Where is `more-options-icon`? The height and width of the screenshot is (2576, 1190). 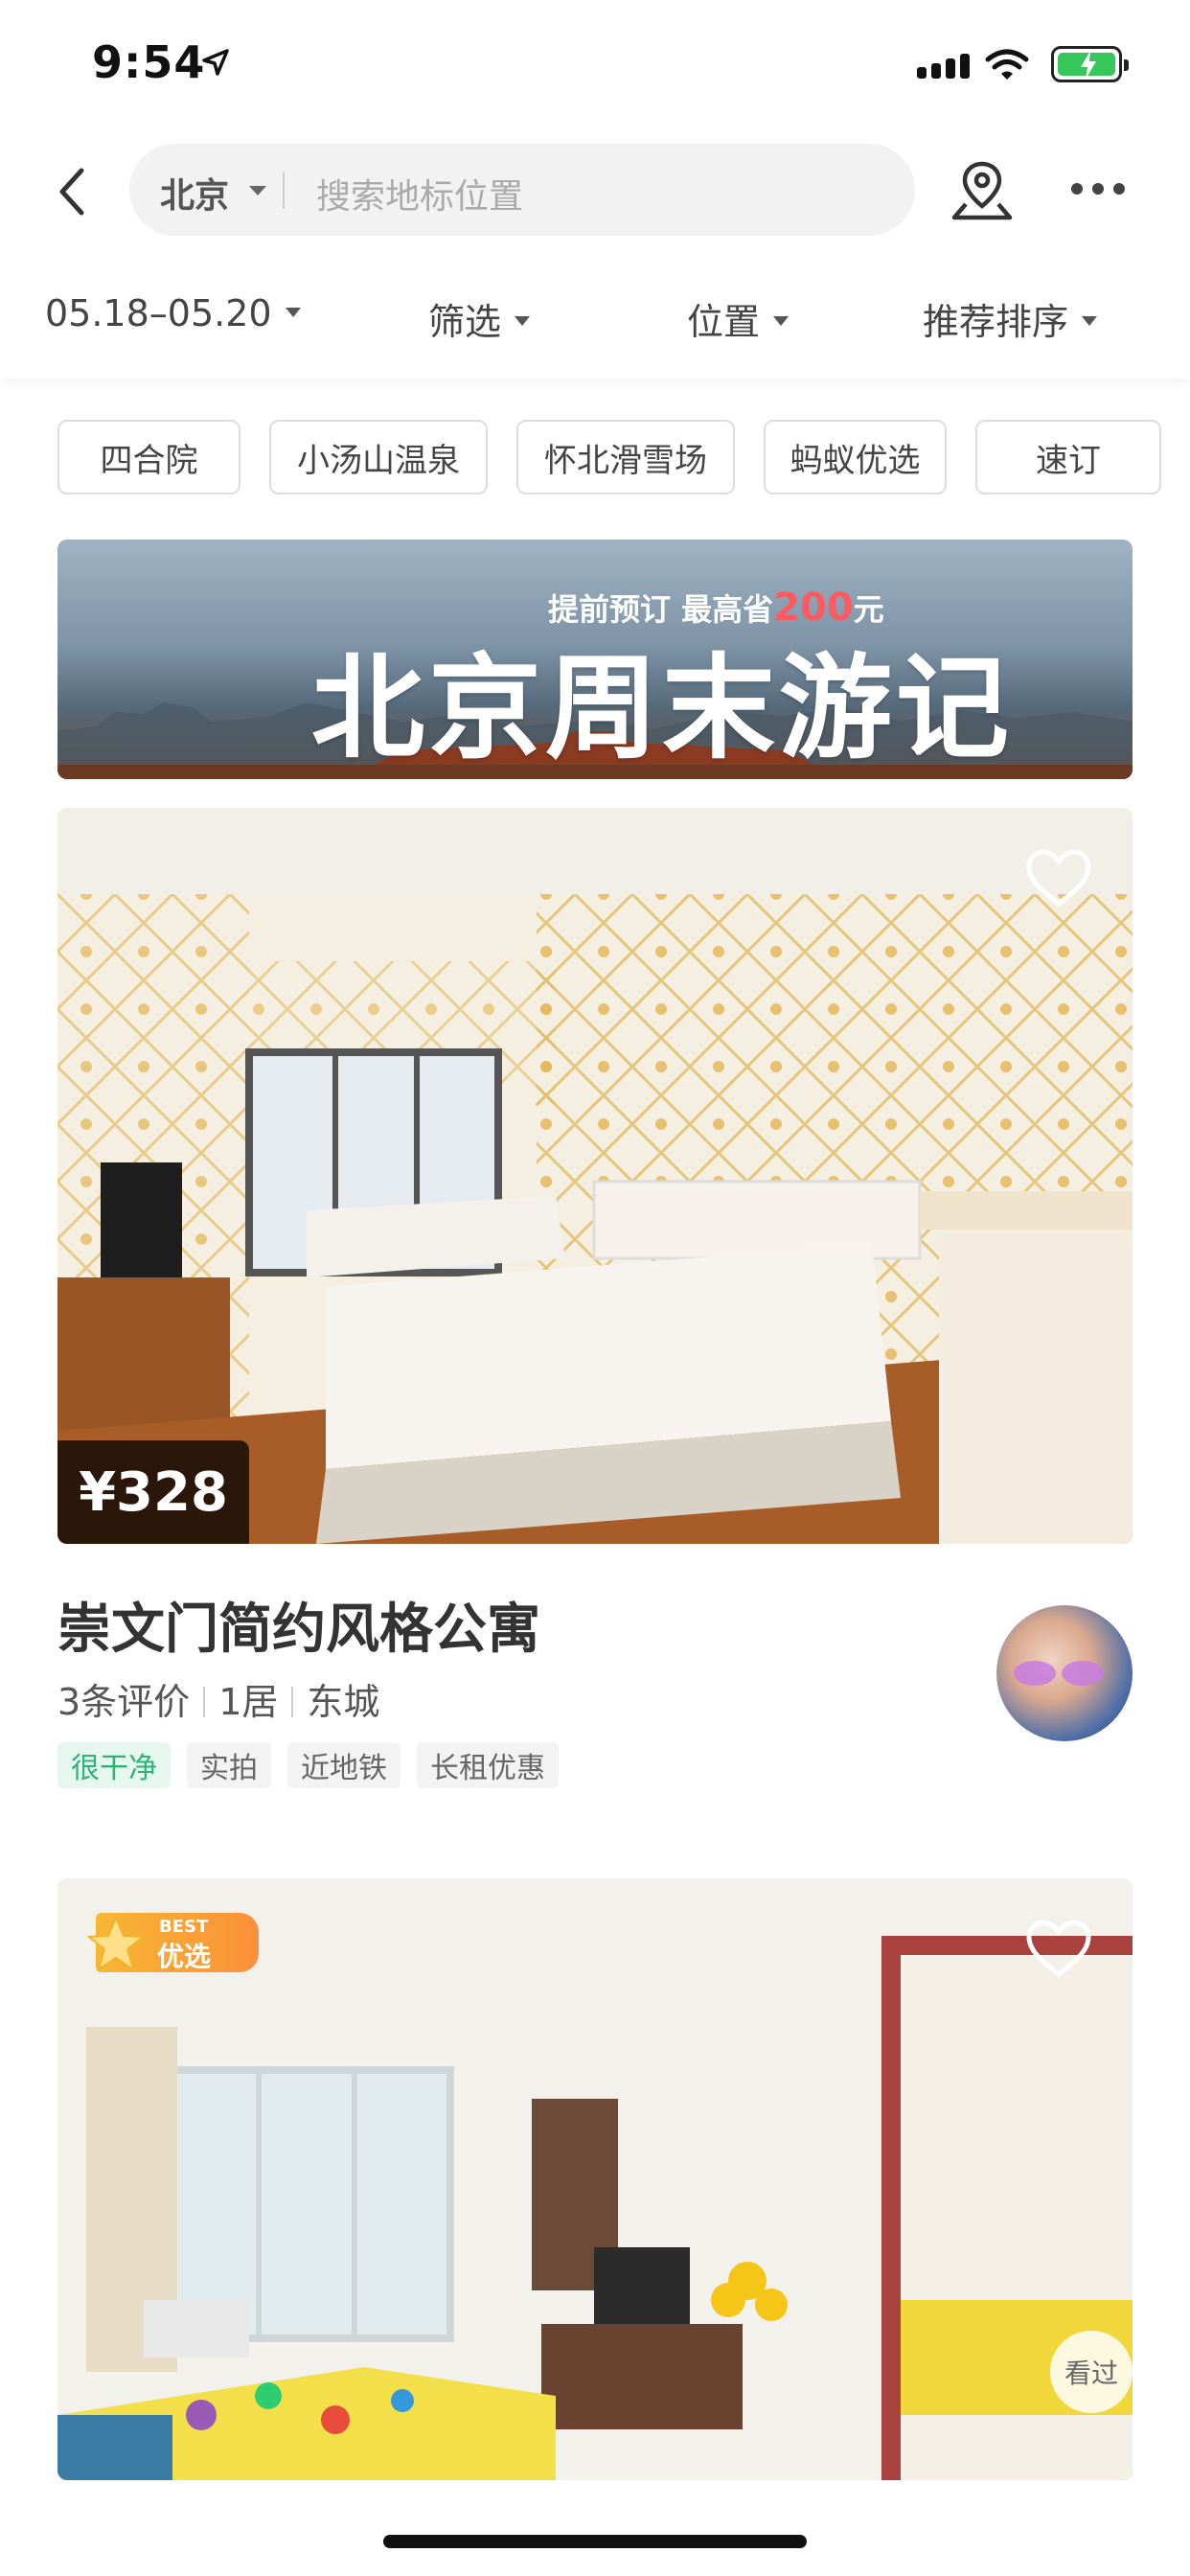
more-options-icon is located at coordinates (1098, 189).